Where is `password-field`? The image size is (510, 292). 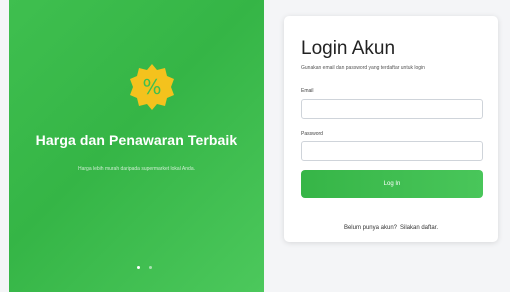 password-field is located at coordinates (392, 151).